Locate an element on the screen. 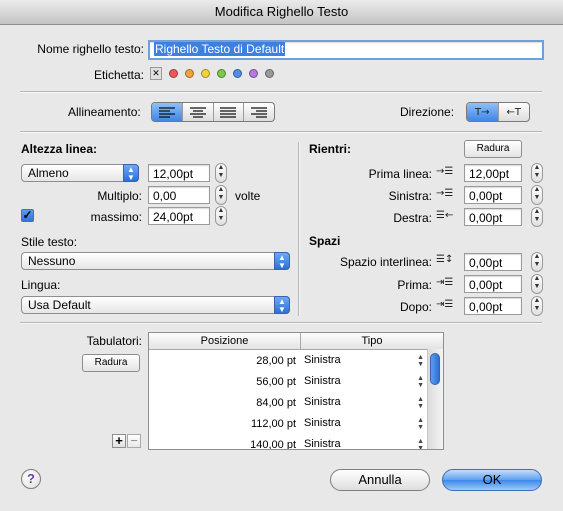 This screenshot has width=563, height=511. language-popup: Usa Default ▲ ▼ is located at coordinates (155, 305).